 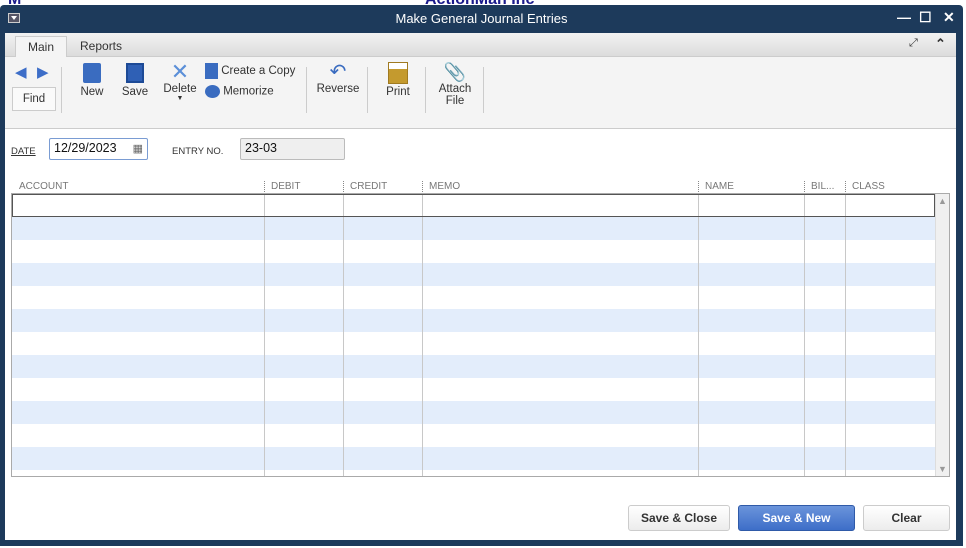 What do you see at coordinates (942, 201) in the screenshot?
I see `scroll-up-icon: ▲` at bounding box center [942, 201].